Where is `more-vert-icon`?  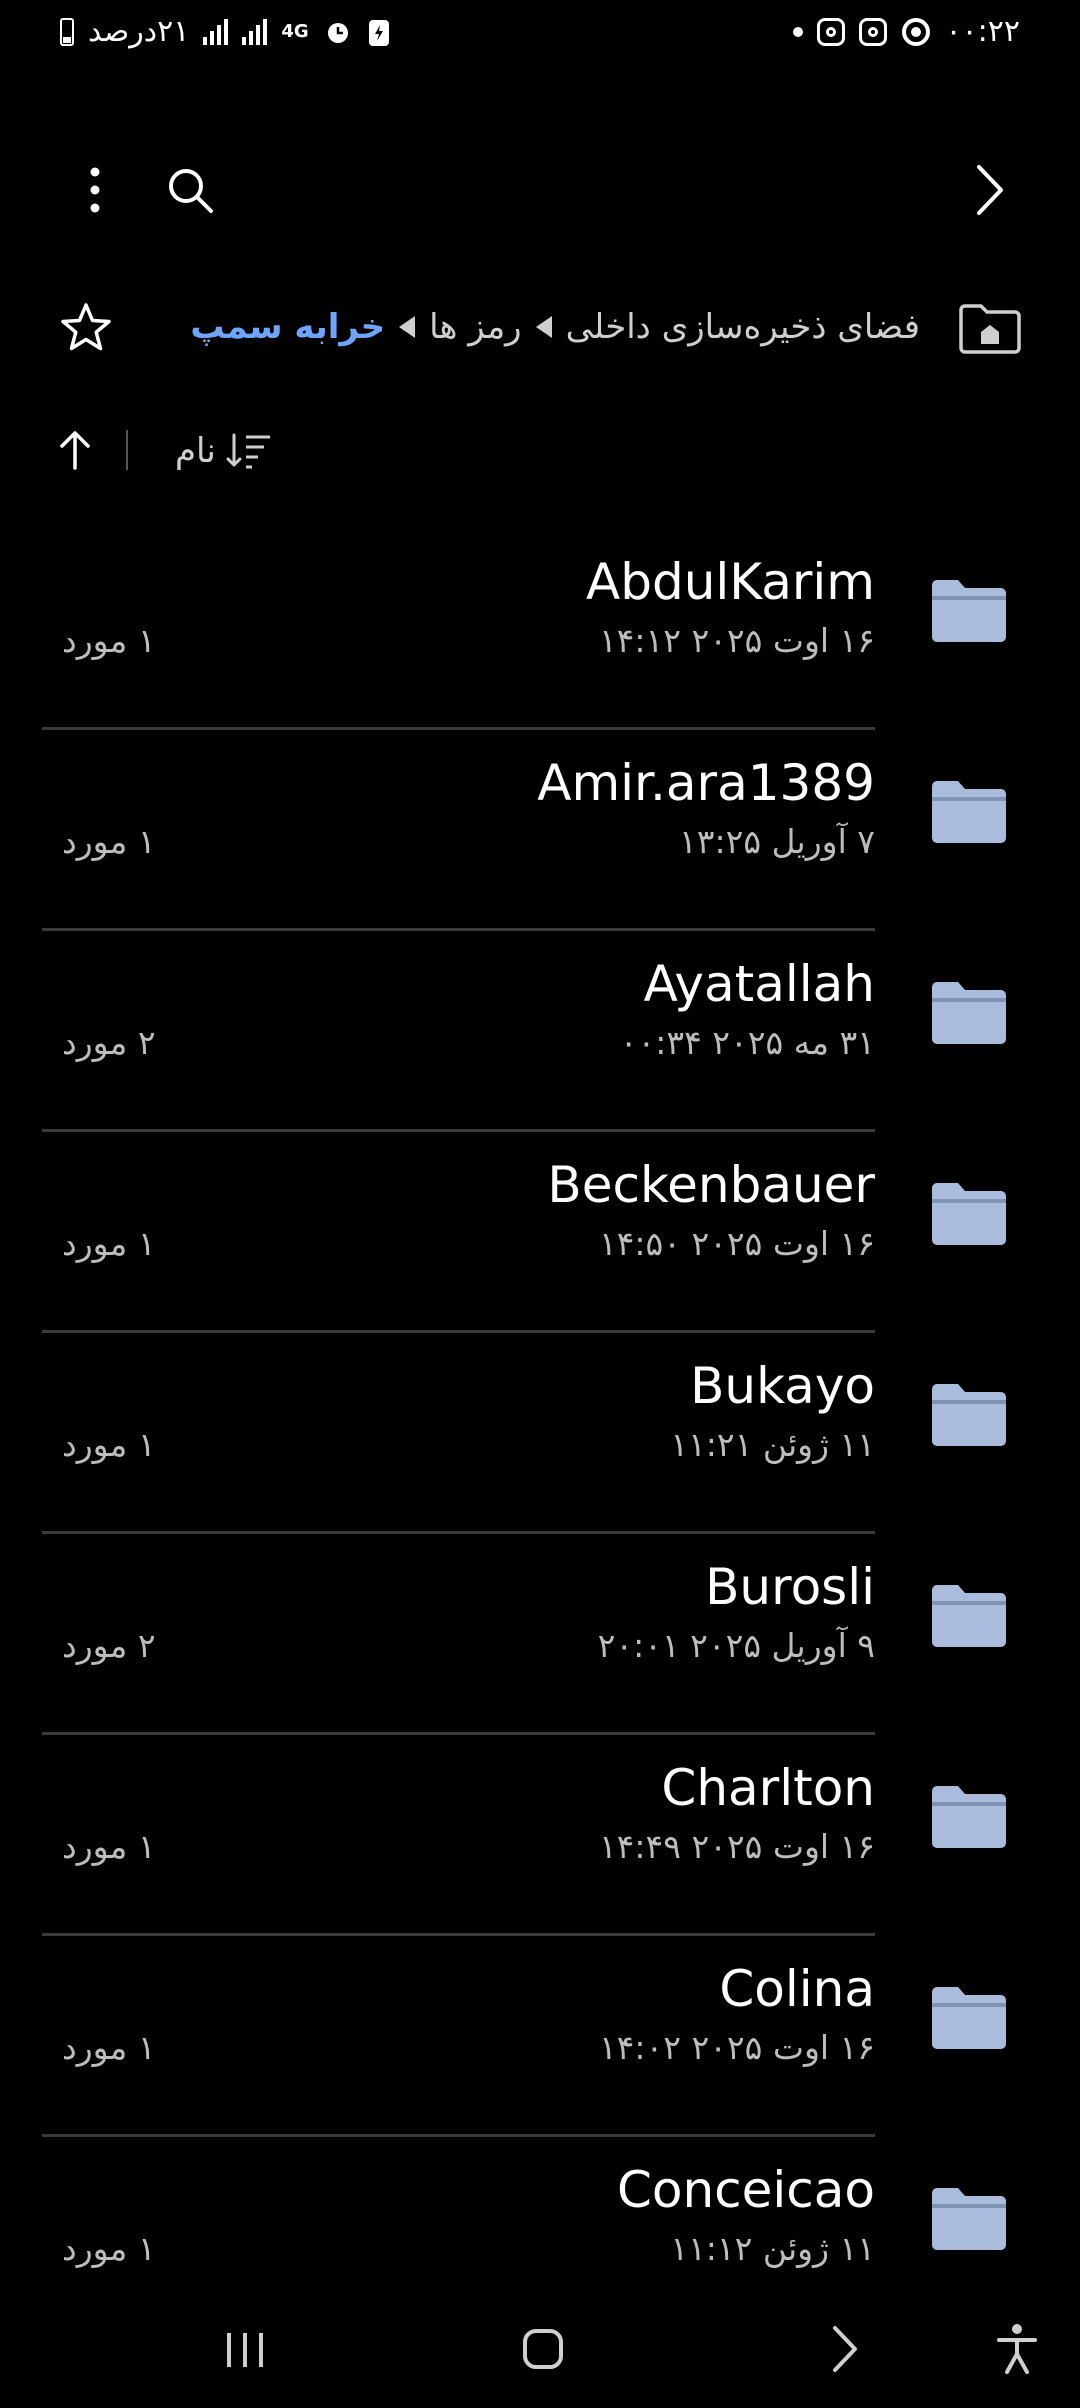 more-vert-icon is located at coordinates (95, 190).